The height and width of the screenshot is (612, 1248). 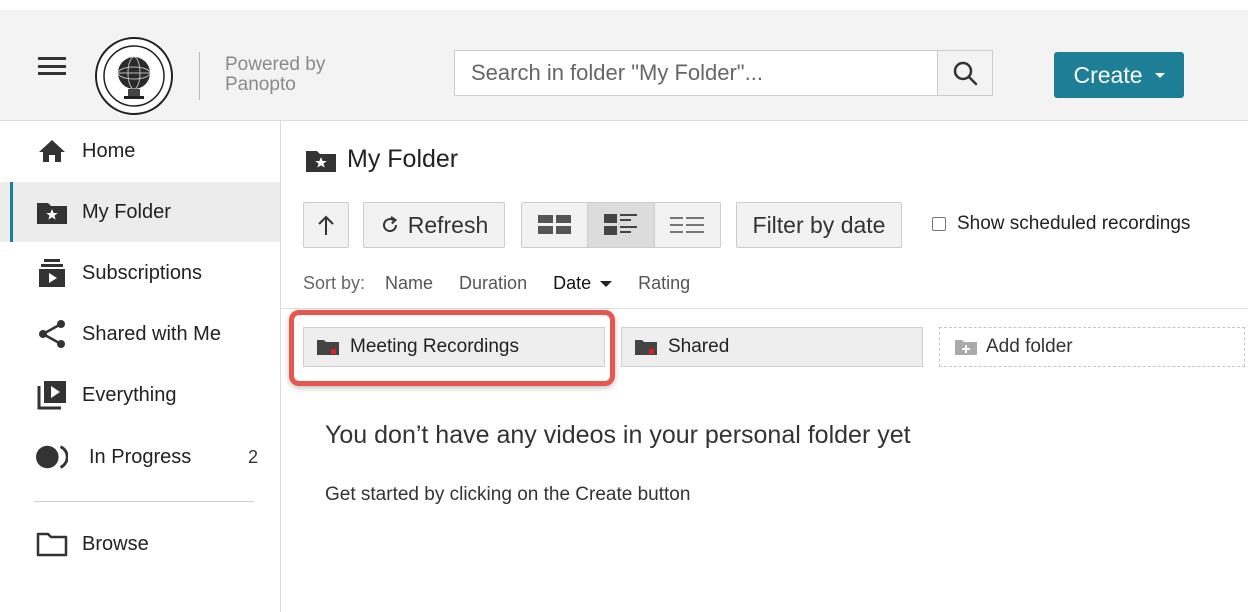 I want to click on sort-by-label: Sort by:, so click(x=334, y=283).